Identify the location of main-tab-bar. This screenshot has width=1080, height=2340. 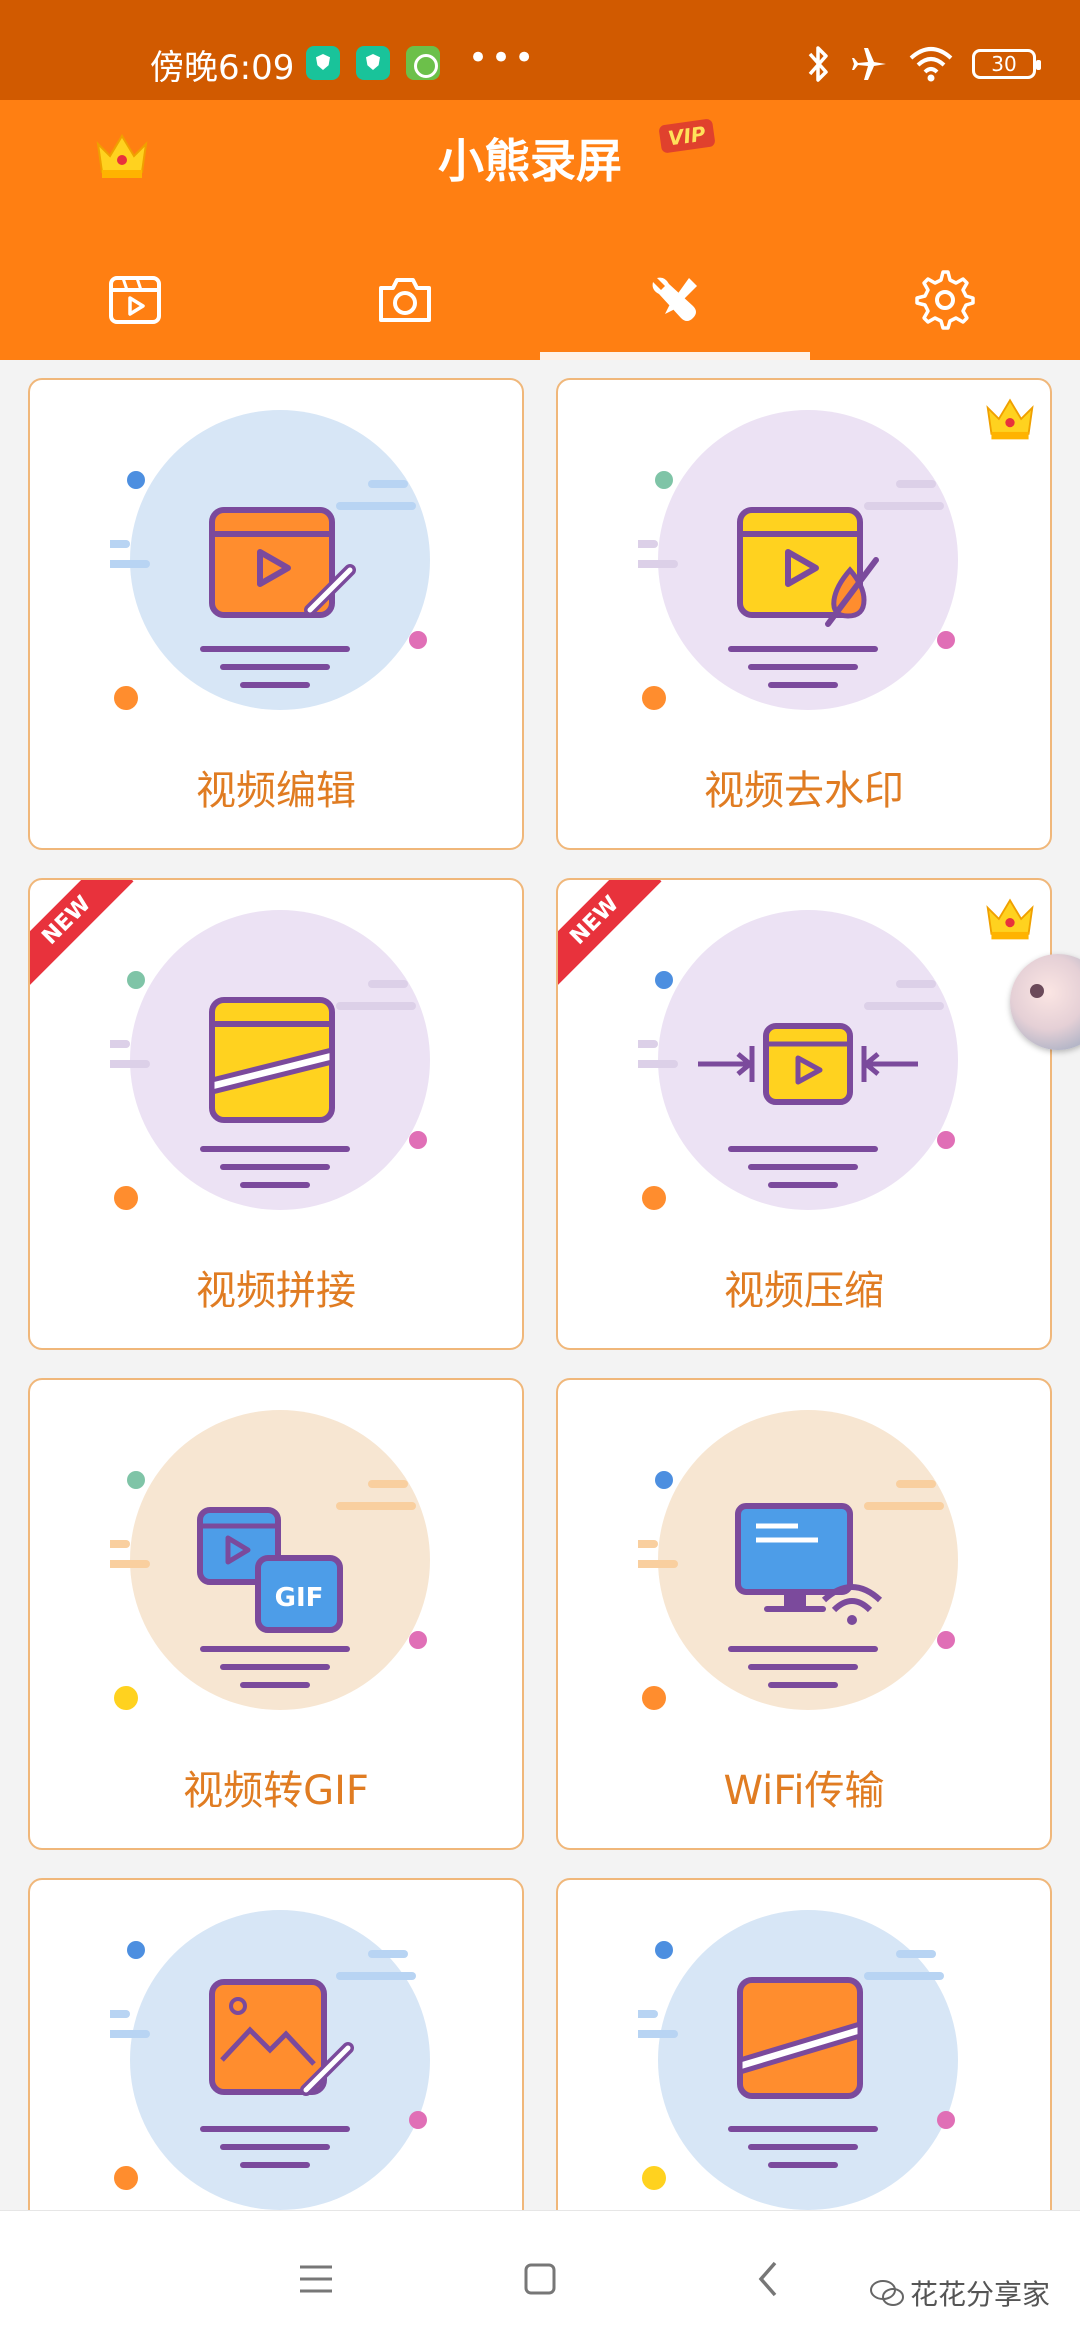
(540, 300).